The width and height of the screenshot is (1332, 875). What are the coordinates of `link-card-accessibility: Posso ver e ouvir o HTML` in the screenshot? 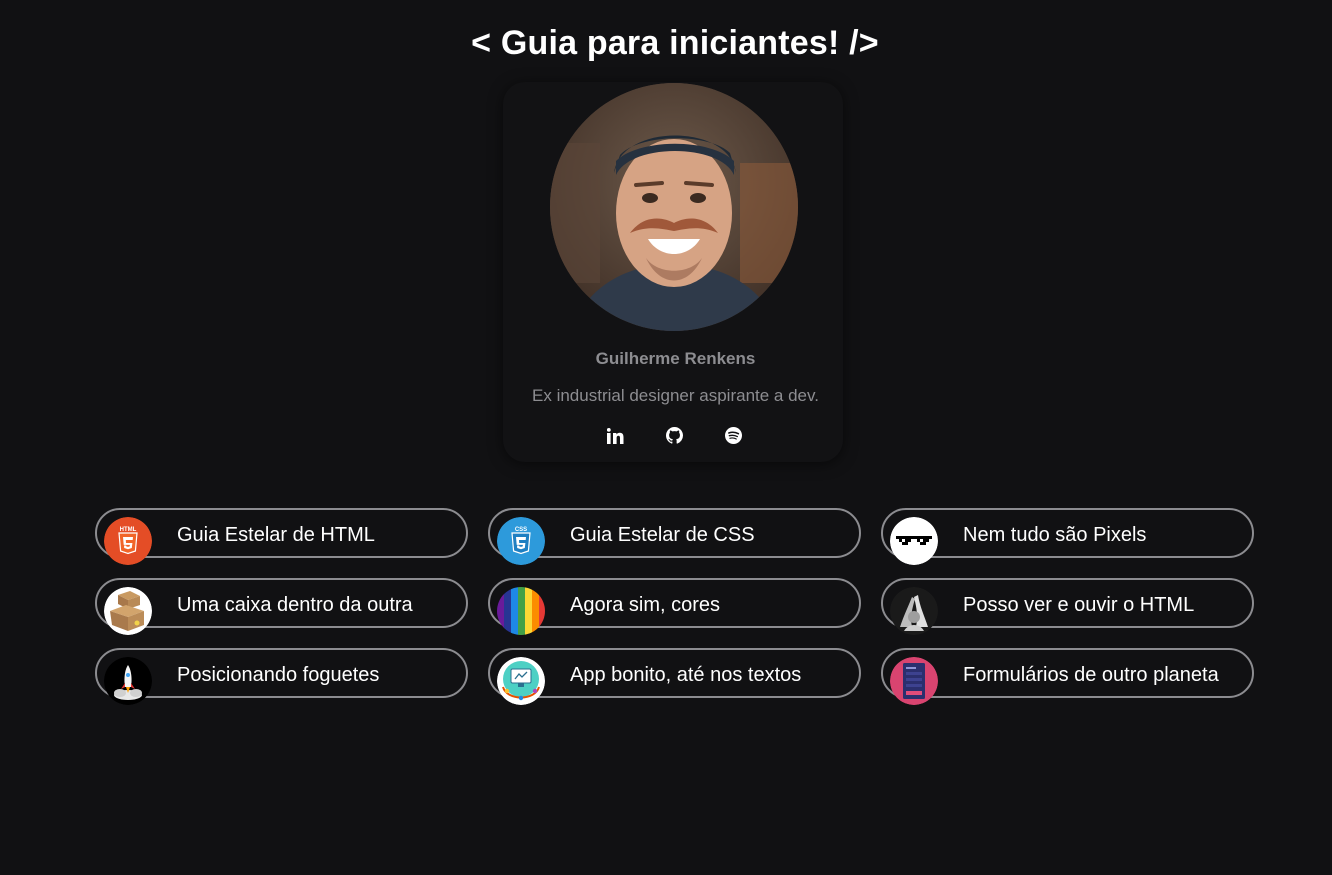 It's located at (1067, 606).